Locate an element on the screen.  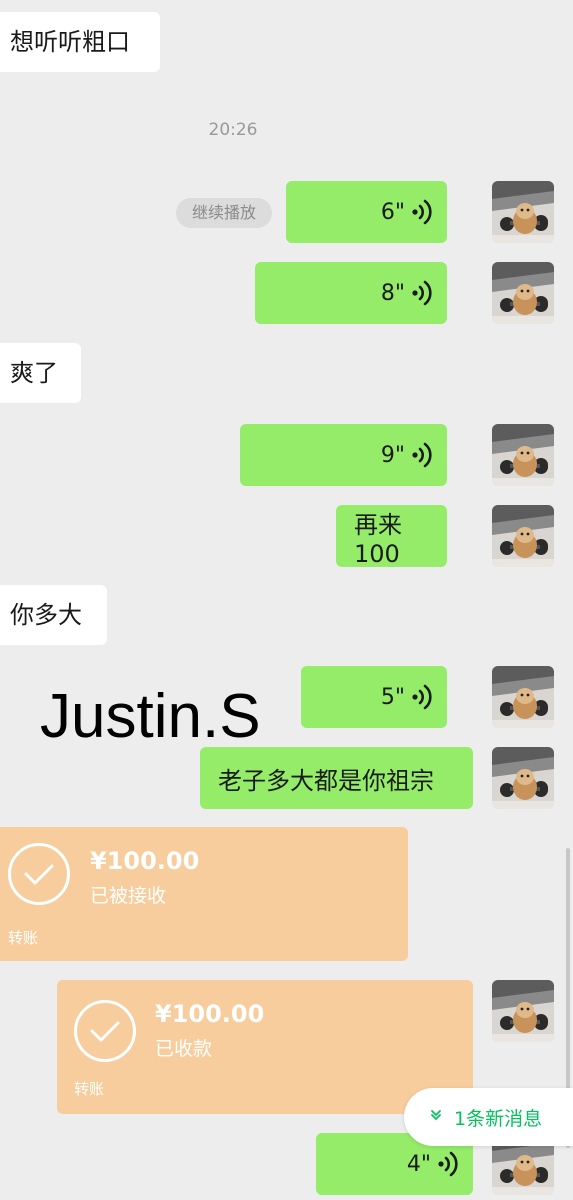
received-message: 爽了 is located at coordinates (40, 373).